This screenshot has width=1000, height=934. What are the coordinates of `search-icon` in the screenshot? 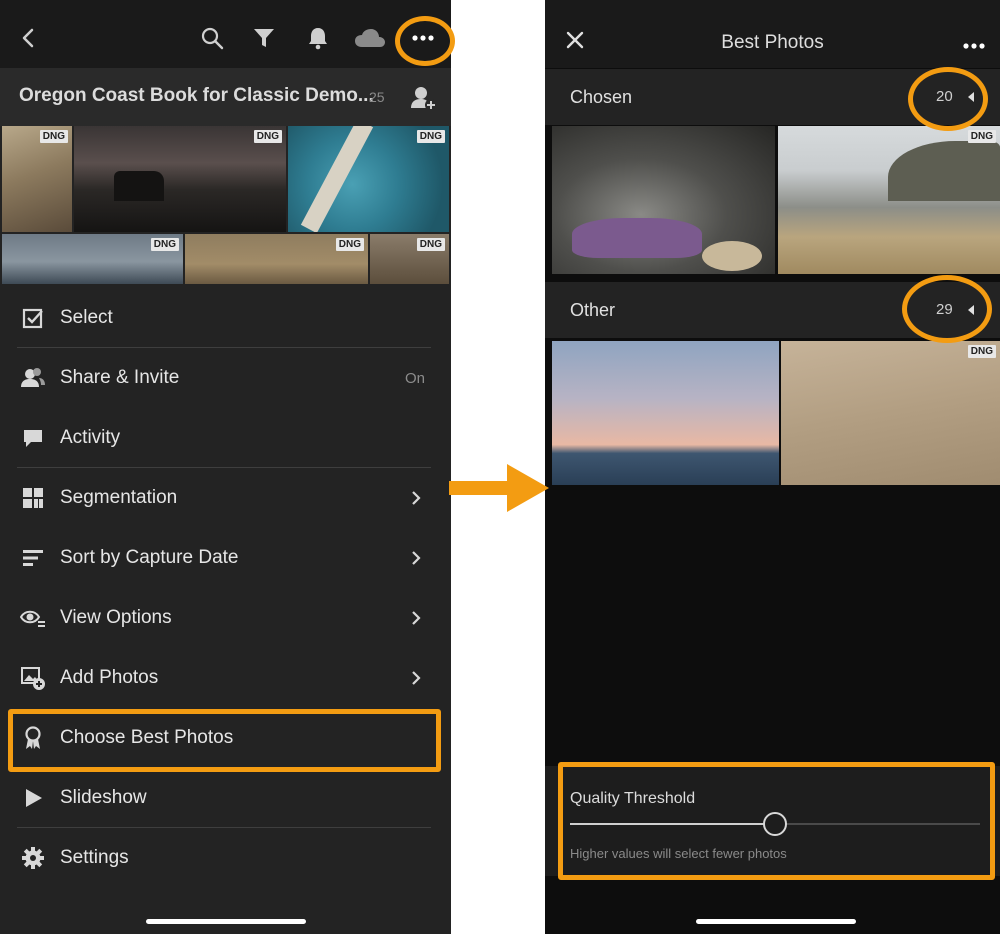 It's located at (212, 38).